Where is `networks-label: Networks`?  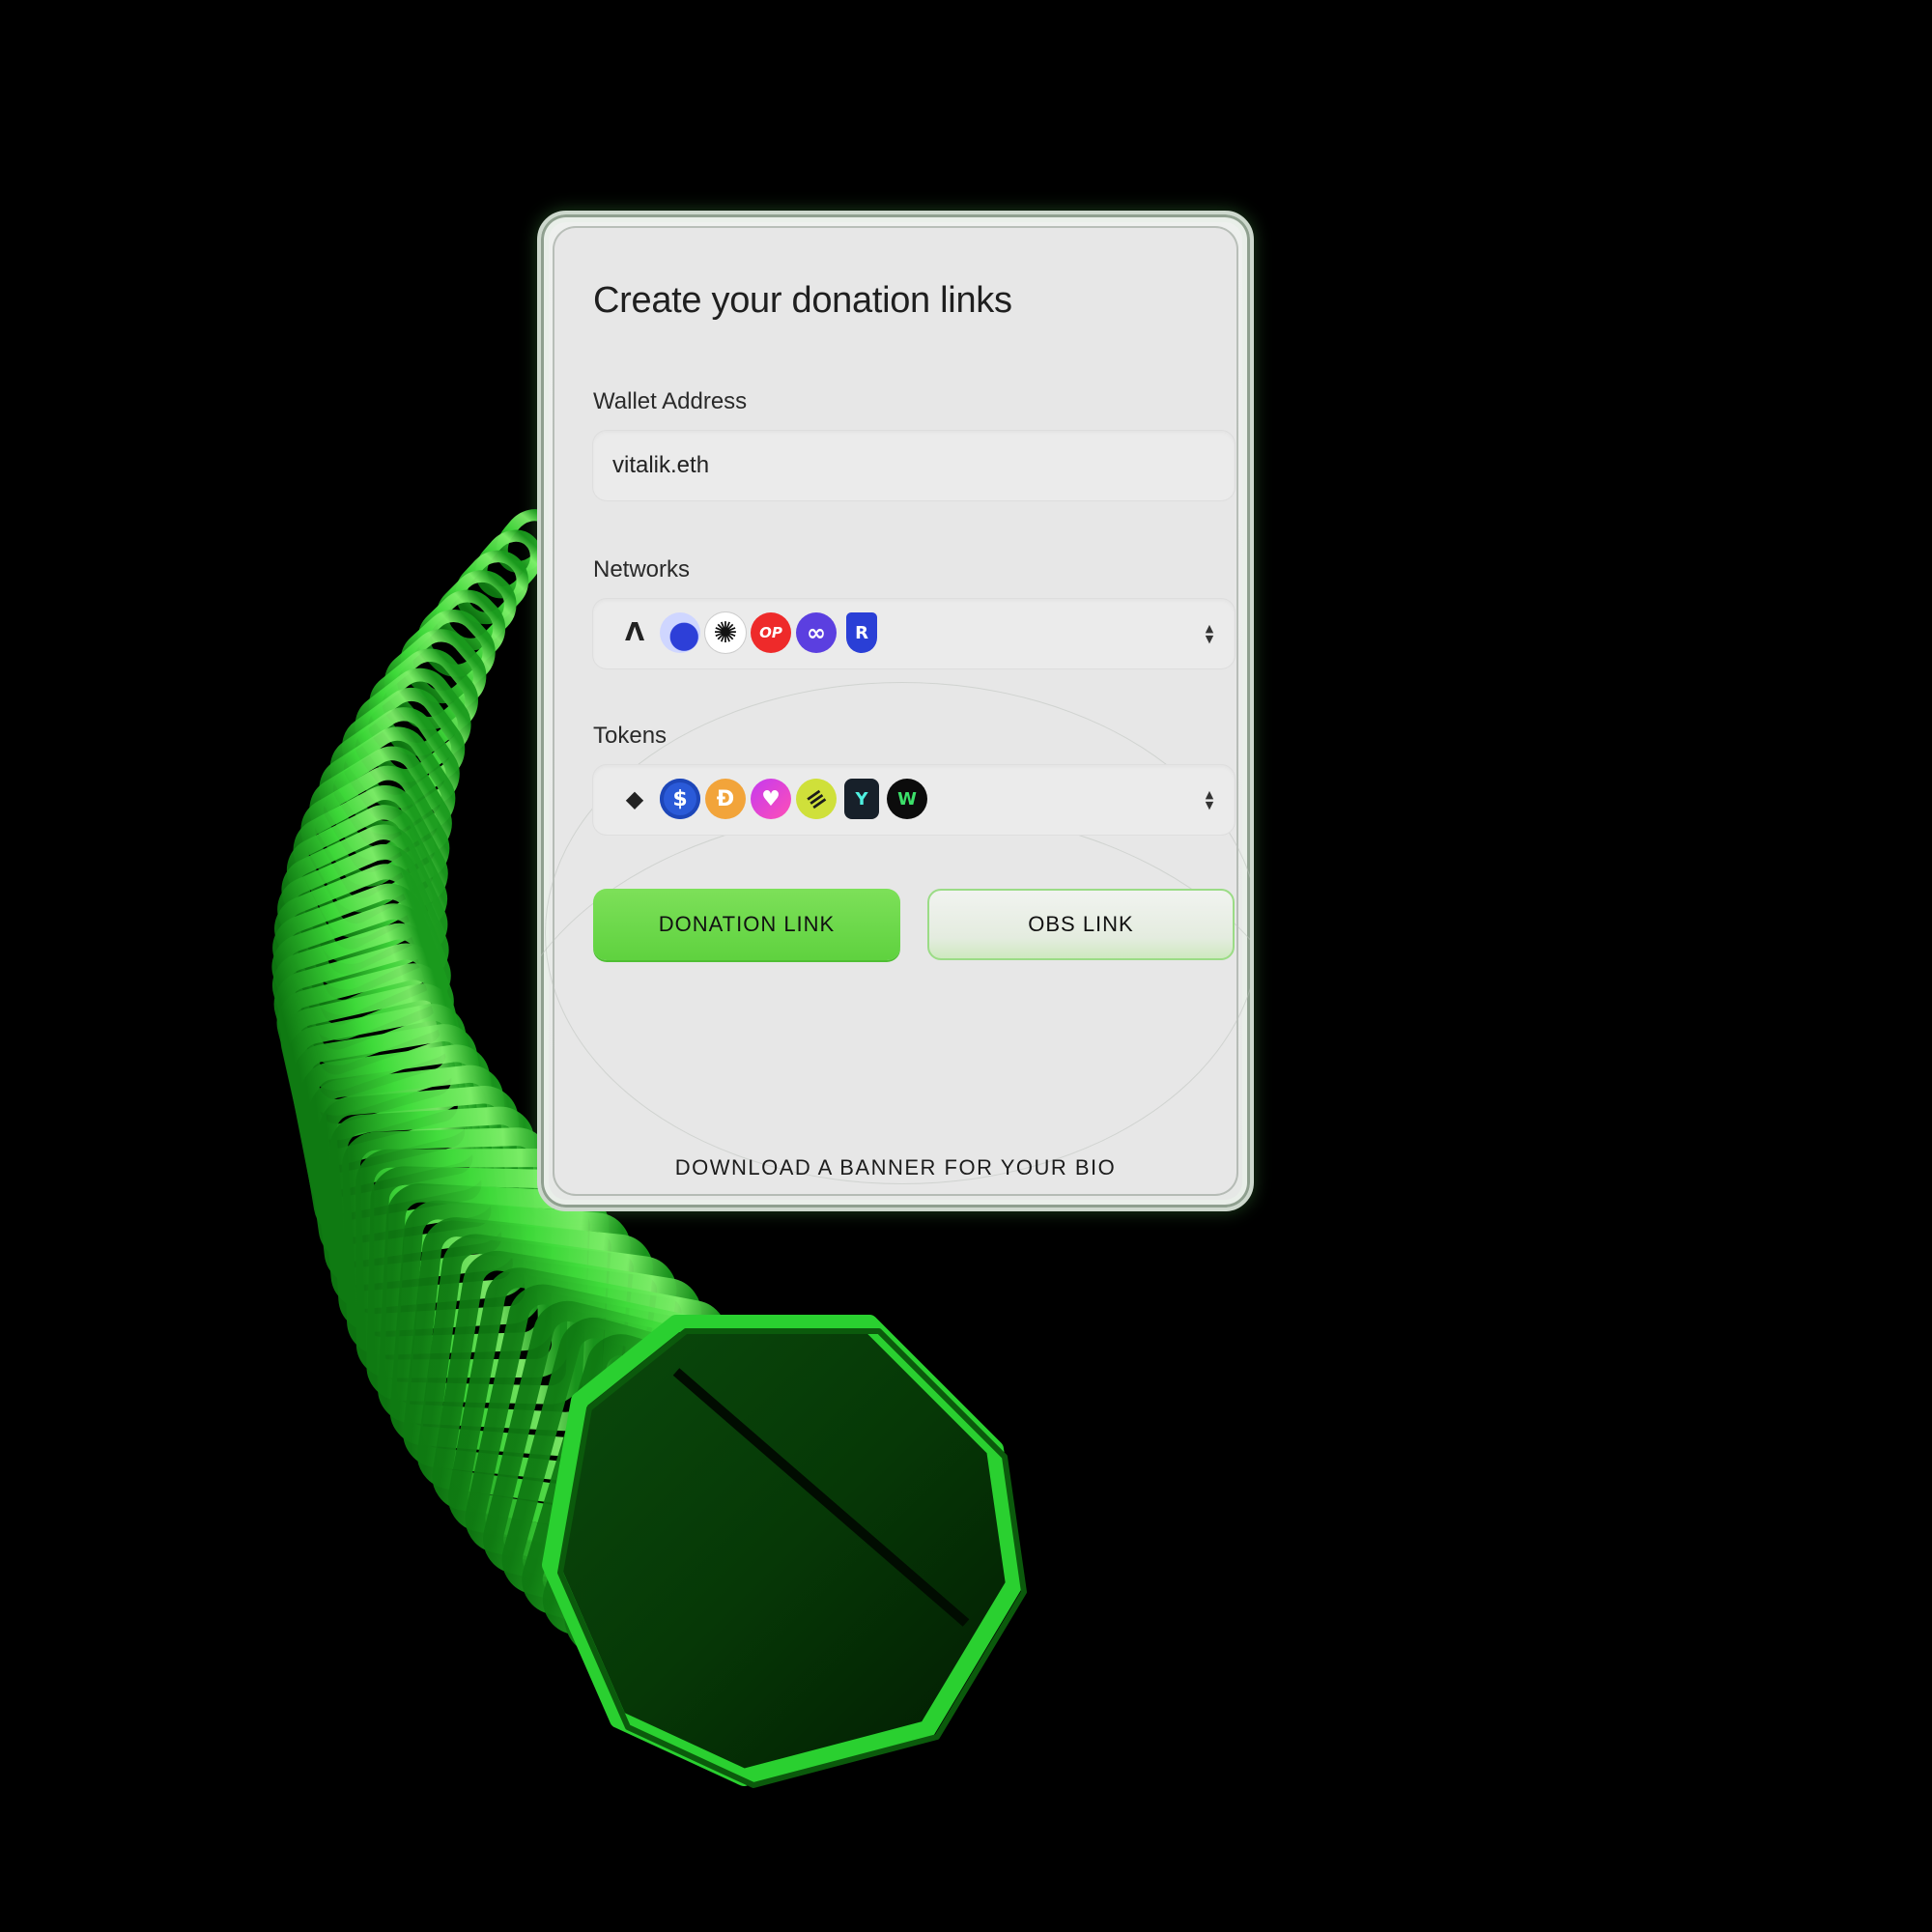
networks-label: Networks is located at coordinates (642, 569).